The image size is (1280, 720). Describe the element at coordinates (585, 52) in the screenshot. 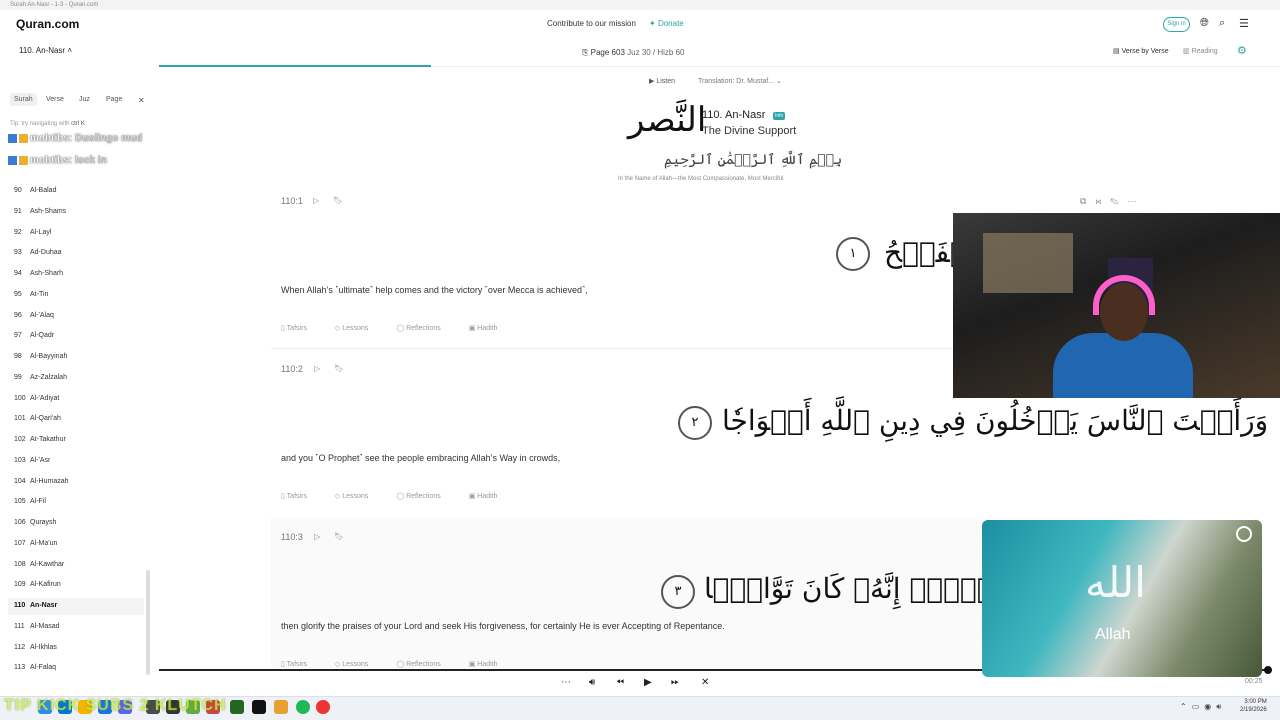

I see `bookmark-icon: ⎘` at that location.